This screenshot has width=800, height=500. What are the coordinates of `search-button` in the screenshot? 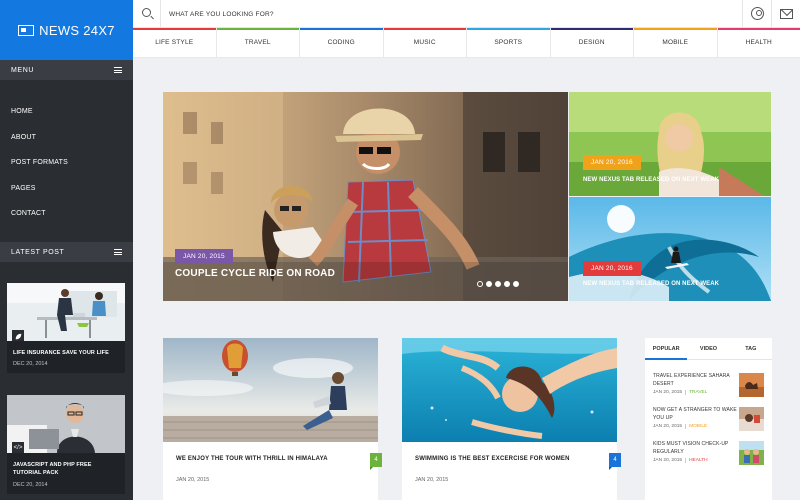 It's located at (147, 14).